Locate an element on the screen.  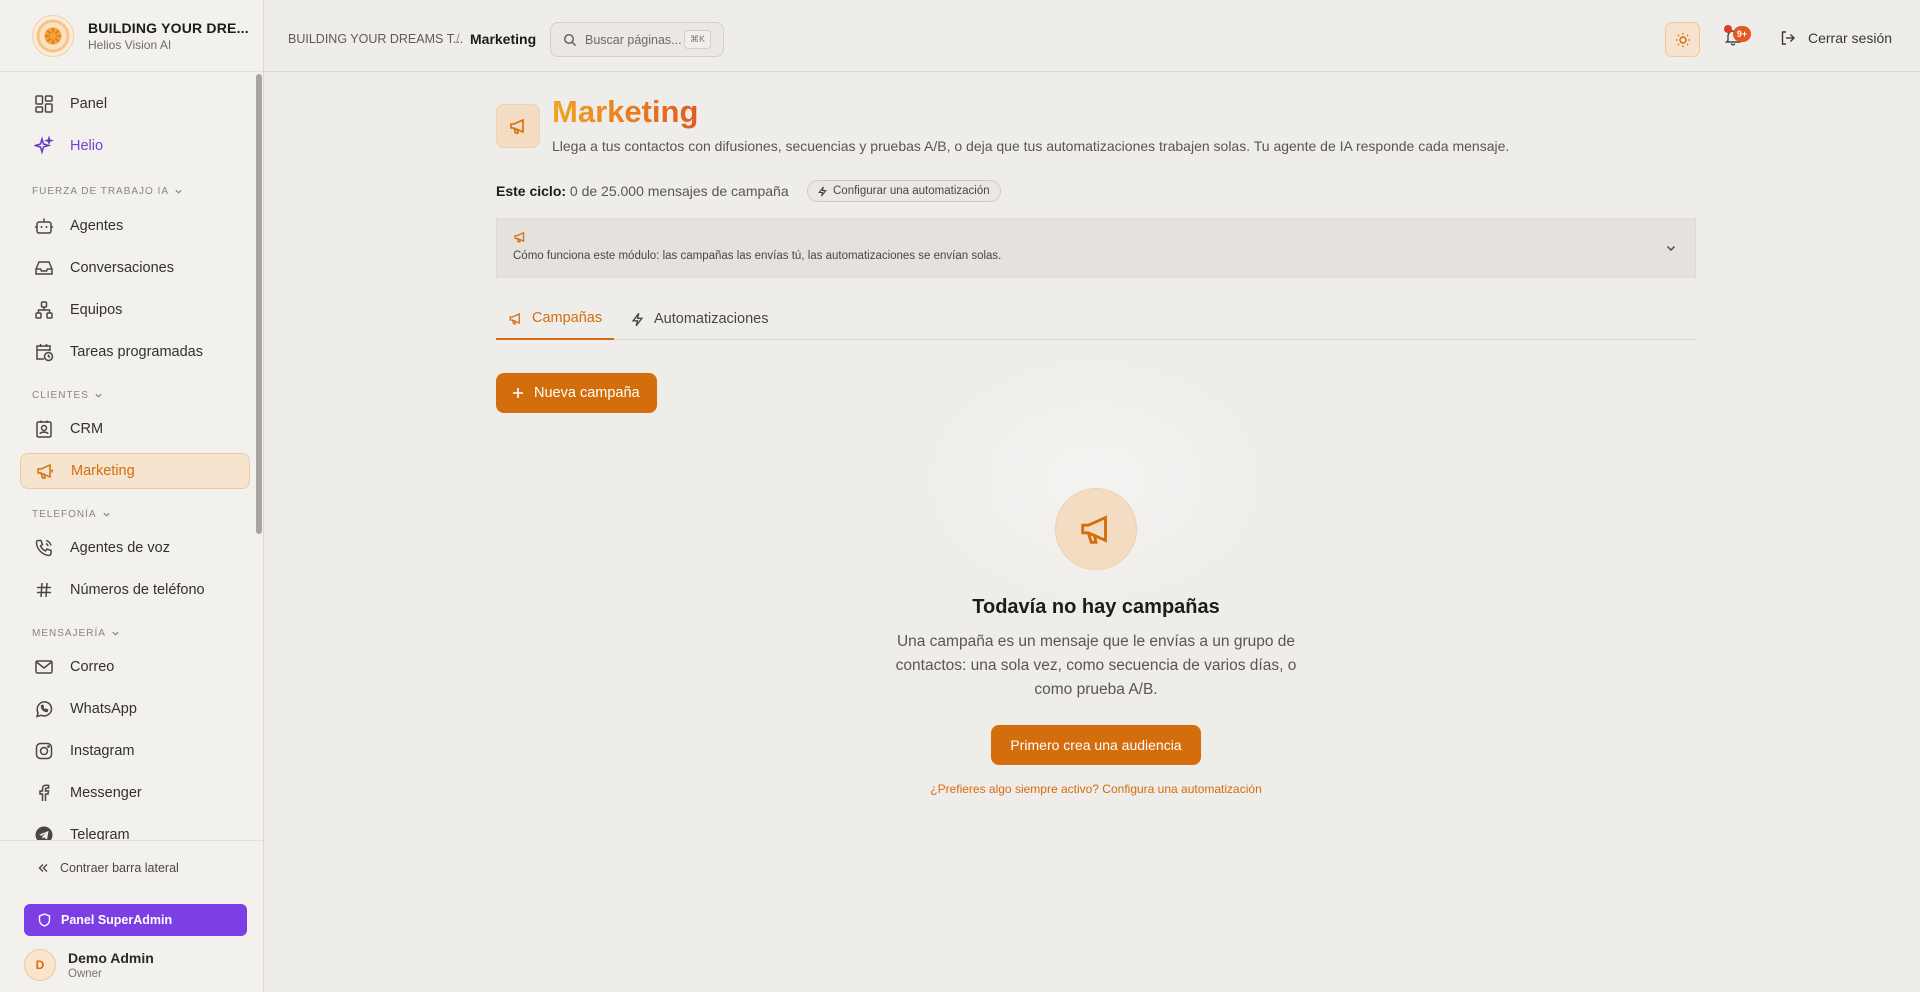
new-campaign-button: Nueva campaña is located at coordinates (576, 393).